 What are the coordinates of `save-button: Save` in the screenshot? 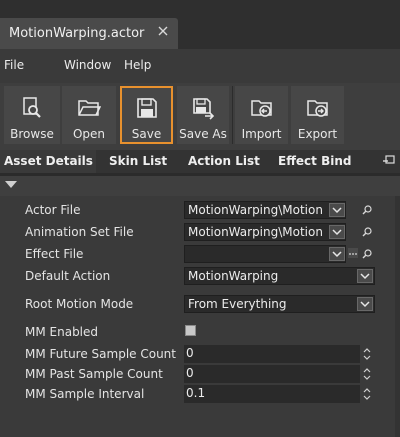 It's located at (146, 115).